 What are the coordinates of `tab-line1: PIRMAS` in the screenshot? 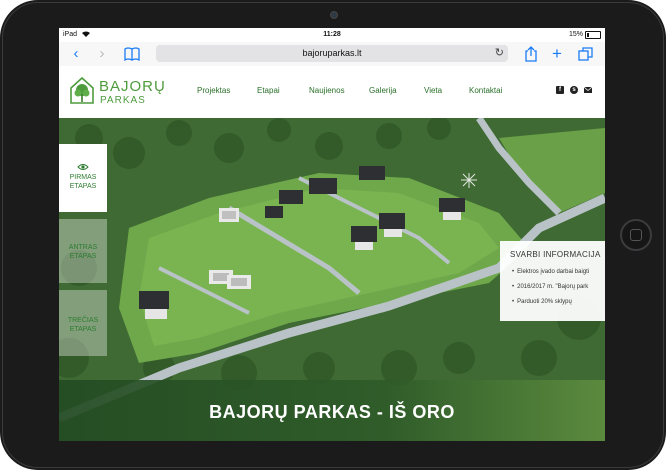 It's located at (83, 177).